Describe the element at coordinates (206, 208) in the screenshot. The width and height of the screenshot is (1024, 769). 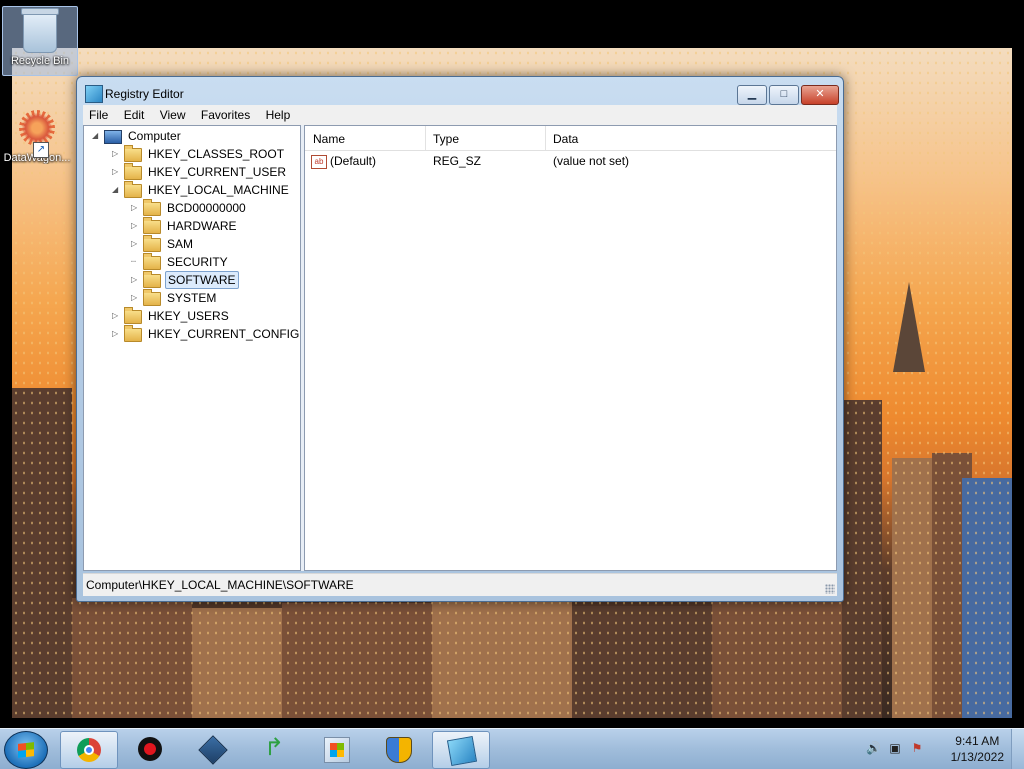
I see `tree-item-label: BCD00000000` at that location.